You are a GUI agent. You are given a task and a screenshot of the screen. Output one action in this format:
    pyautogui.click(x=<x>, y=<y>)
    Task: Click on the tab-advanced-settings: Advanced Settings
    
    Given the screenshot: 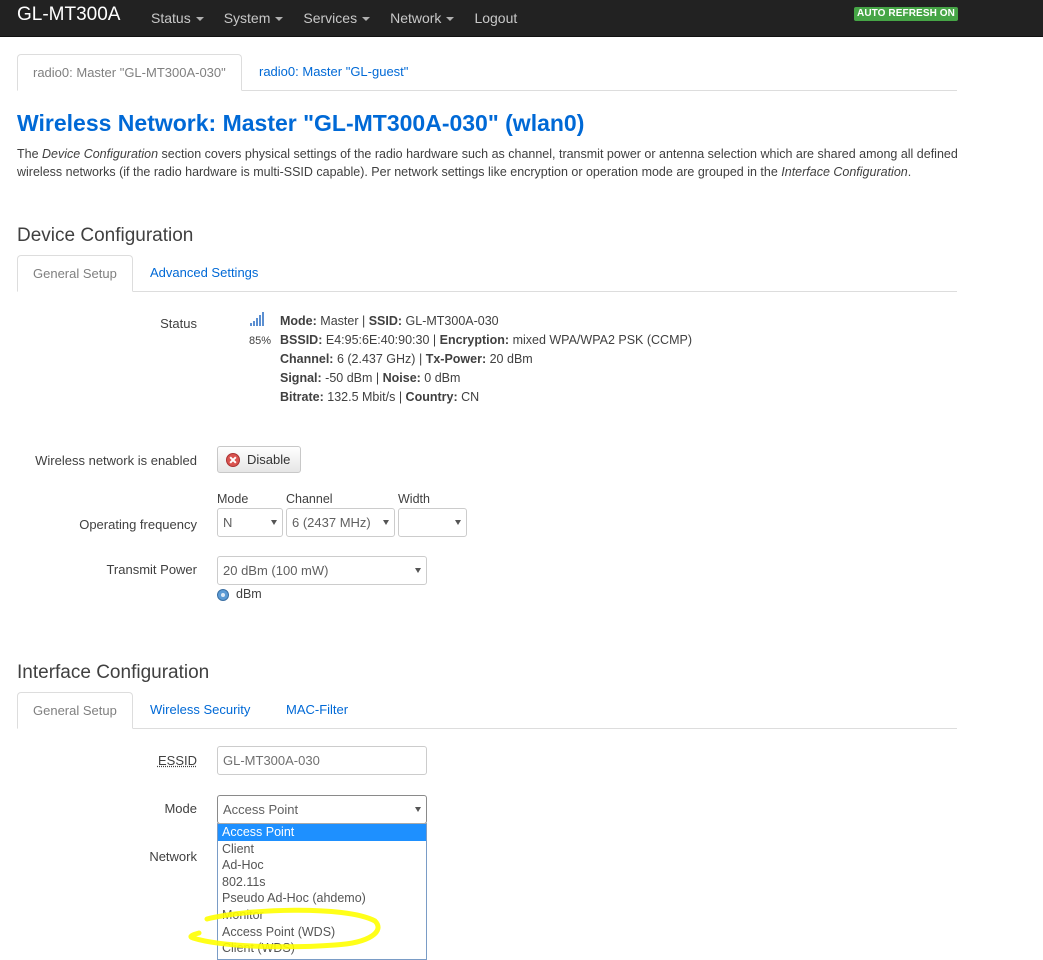 What is the action you would take?
    pyautogui.click(x=204, y=272)
    